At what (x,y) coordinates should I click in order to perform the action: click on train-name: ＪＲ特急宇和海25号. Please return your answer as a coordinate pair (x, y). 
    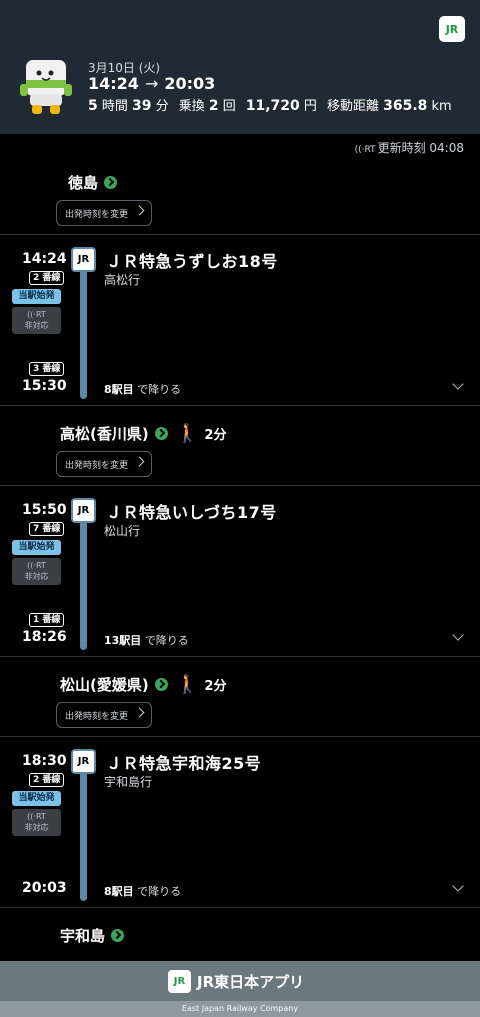
    Looking at the image, I should click on (184, 763).